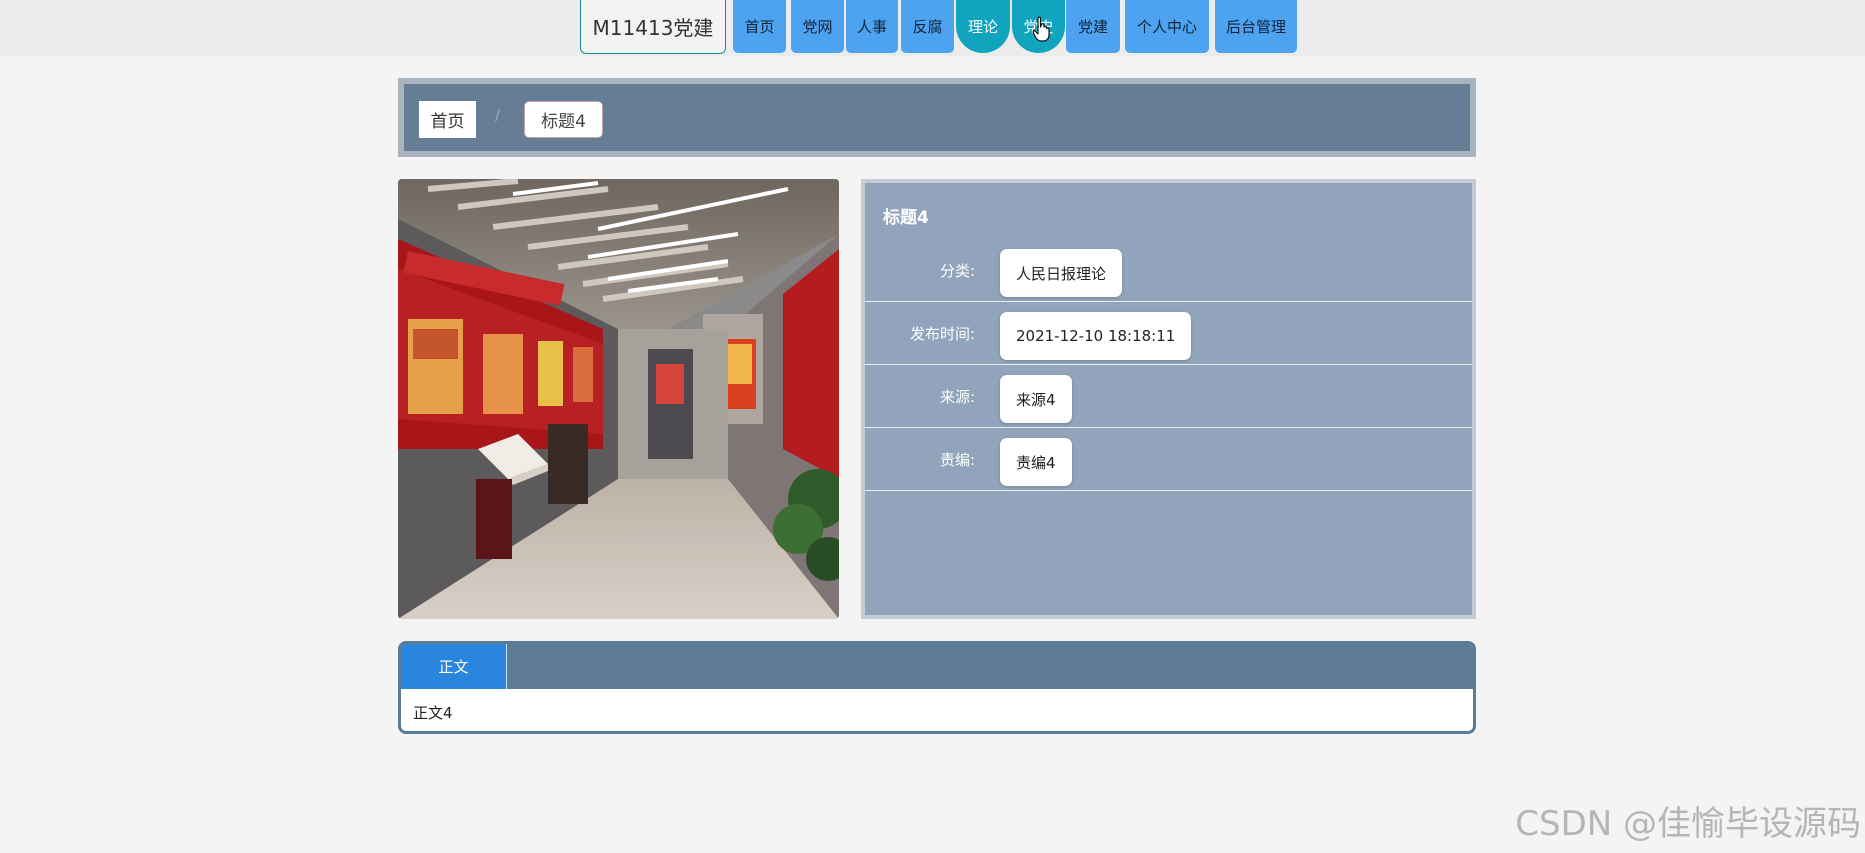 This screenshot has height=853, width=1865. I want to click on info-row-source: 来源: 来源4, so click(1168, 396).